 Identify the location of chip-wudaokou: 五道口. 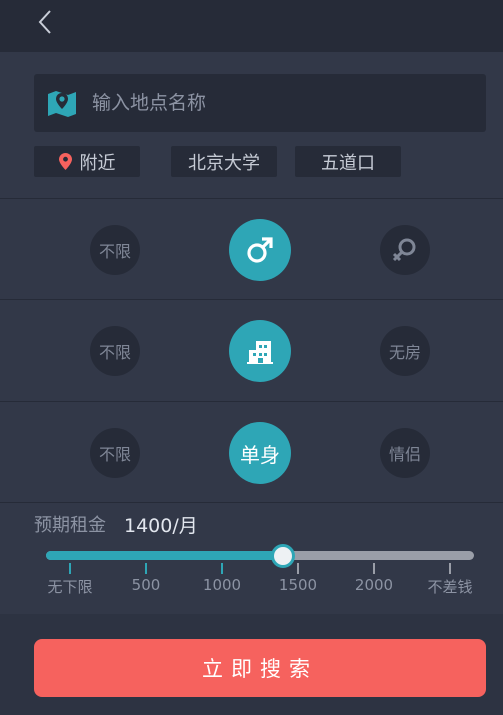
(348, 161).